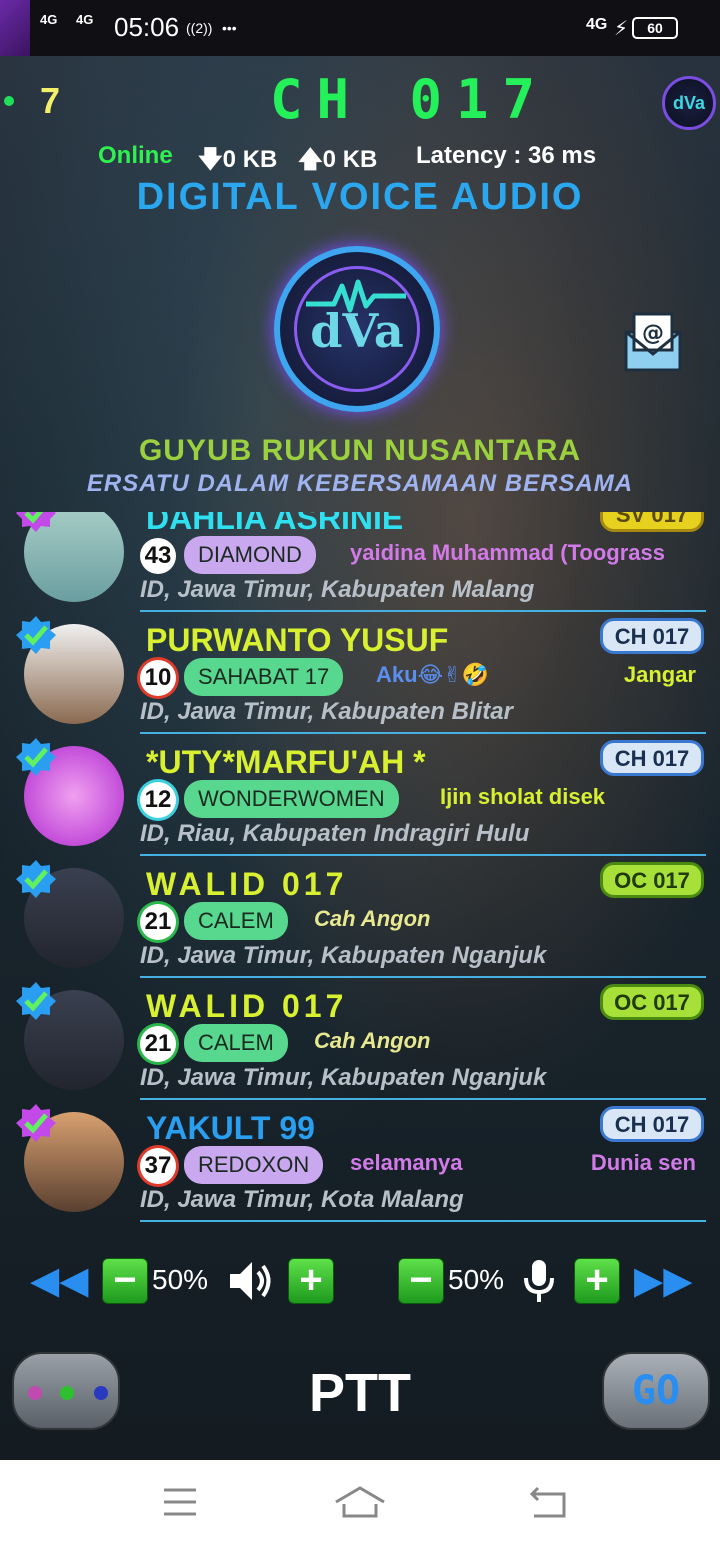 This screenshot has height=1544, width=720. Describe the element at coordinates (199, 28) in the screenshot. I see `hotspot-icon: ((2))` at that location.